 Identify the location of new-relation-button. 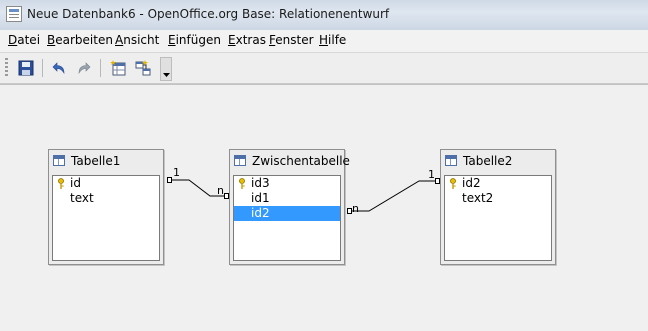
(143, 68).